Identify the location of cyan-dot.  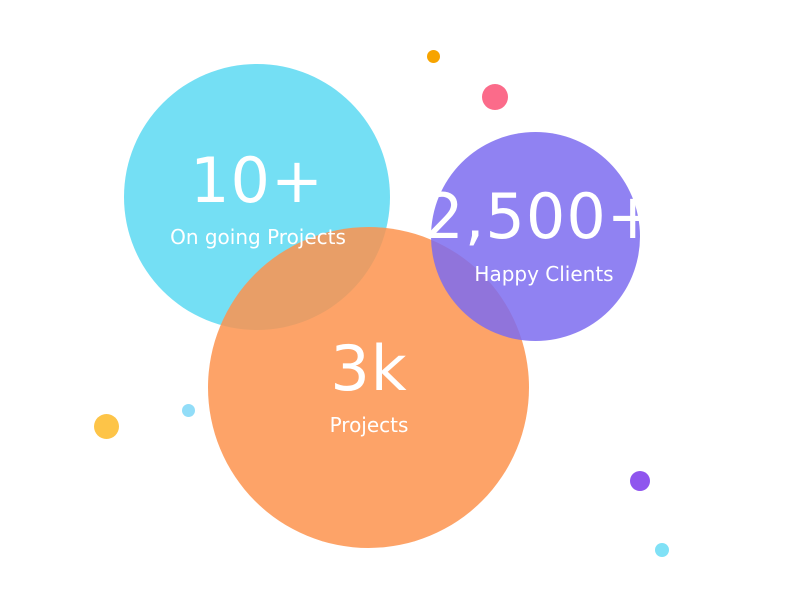
(662, 550).